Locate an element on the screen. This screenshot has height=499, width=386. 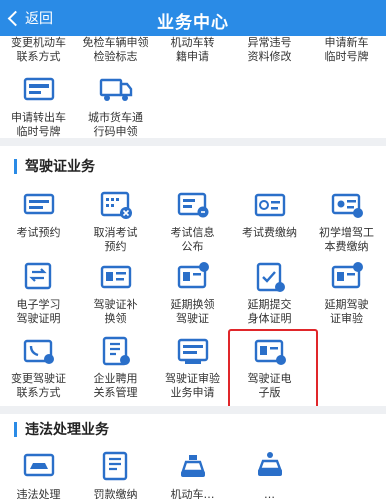
service-item-vehicle-contact: 变更机动车 联系方式 is located at coordinates (38, 50).